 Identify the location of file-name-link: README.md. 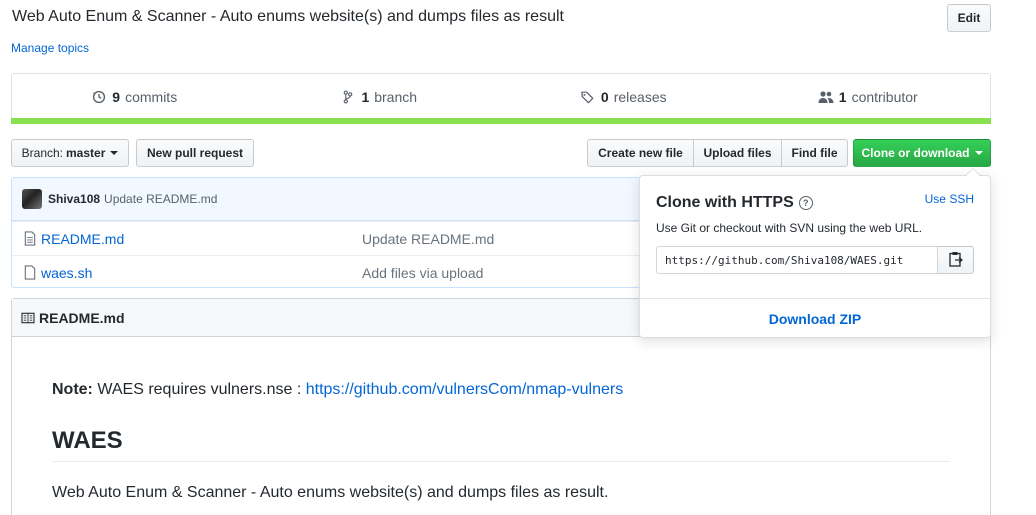
(201, 239).